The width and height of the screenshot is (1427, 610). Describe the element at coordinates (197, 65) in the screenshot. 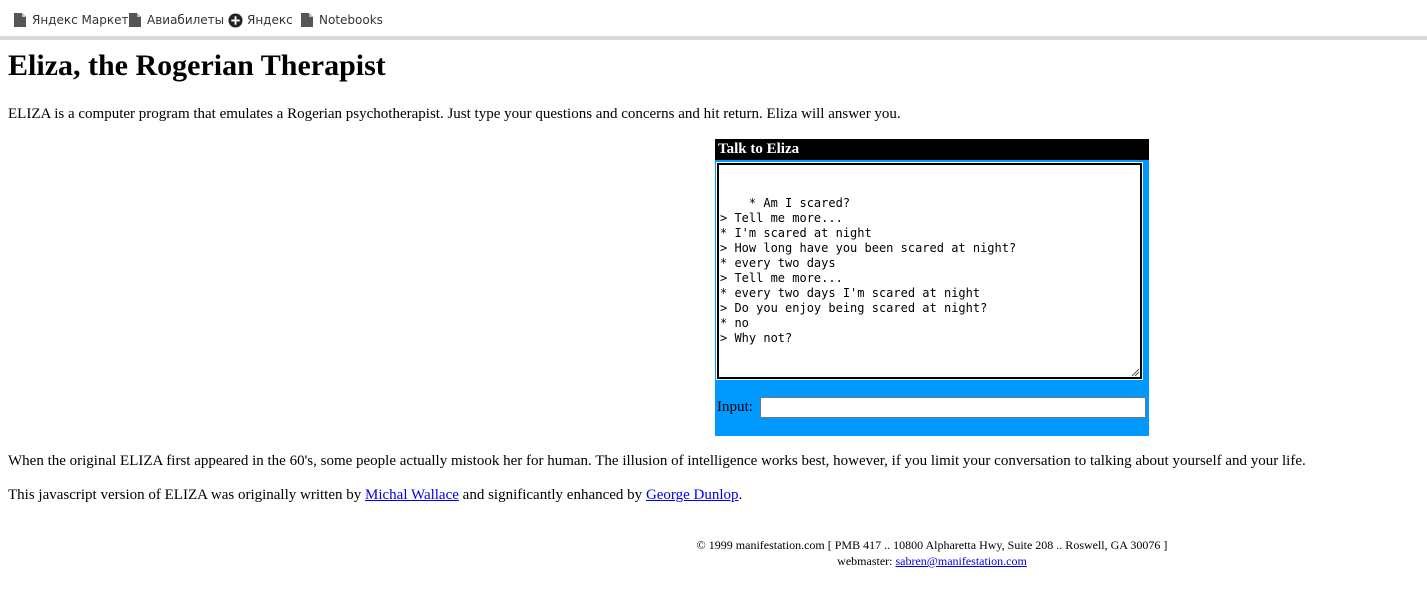

I see `page-title: Eliza, the Rogerian Therapist` at that location.